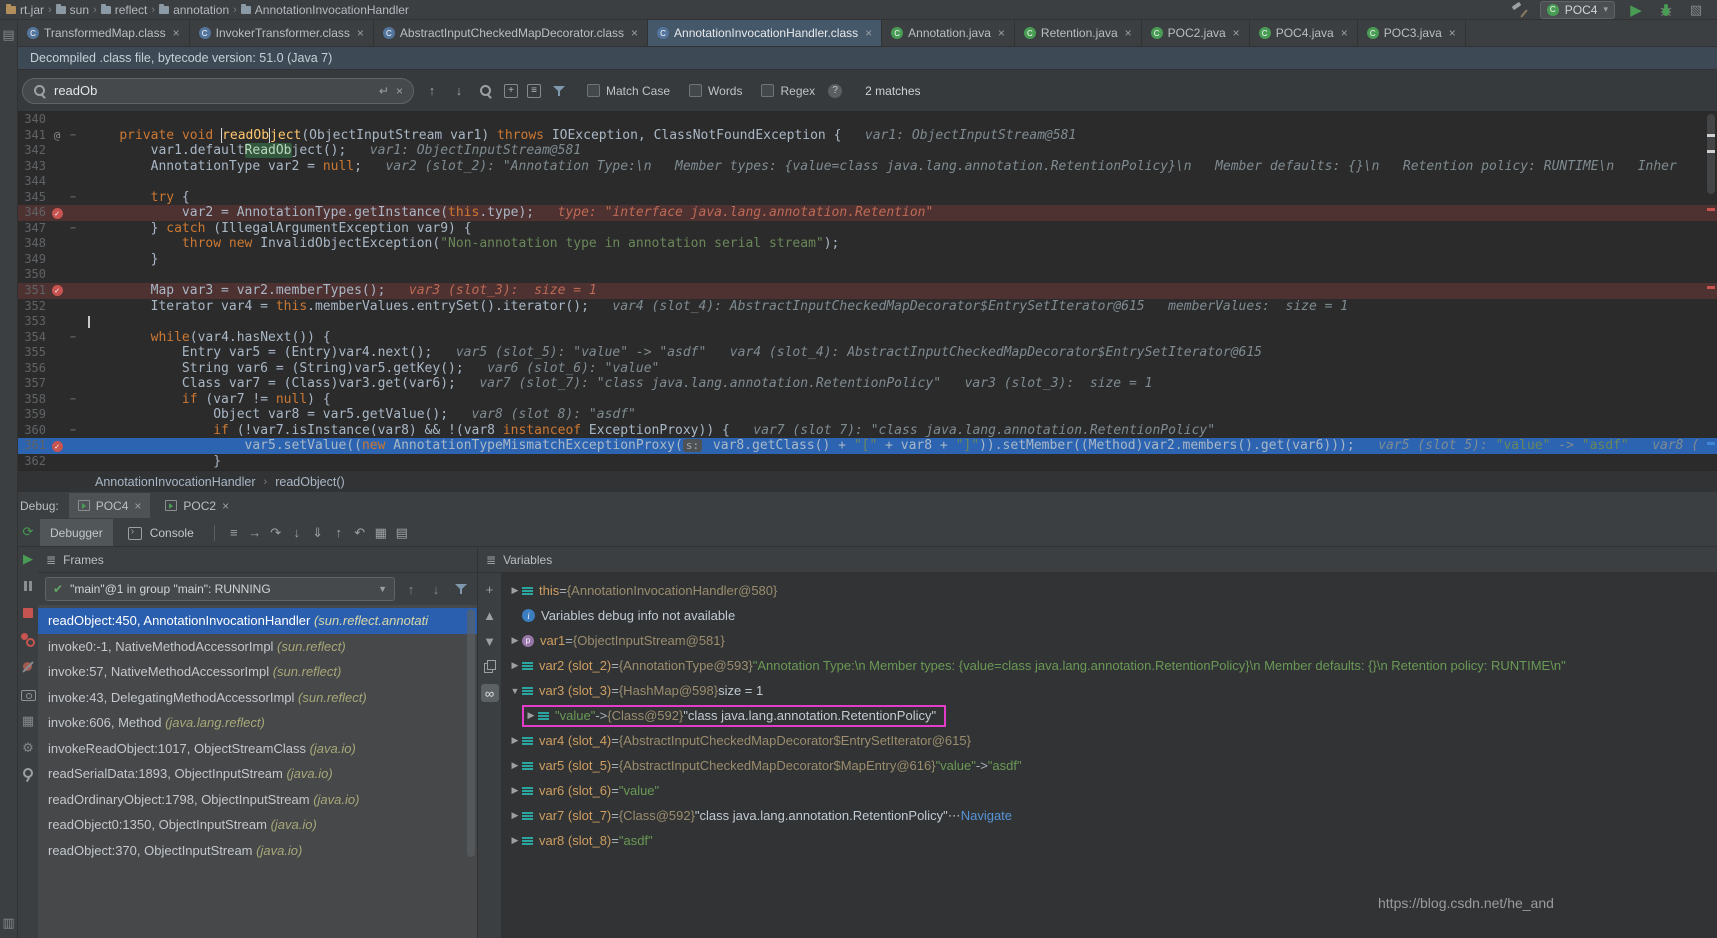 The width and height of the screenshot is (1717, 938). What do you see at coordinates (867, 120) in the screenshot?
I see `editor-line: 340` at bounding box center [867, 120].